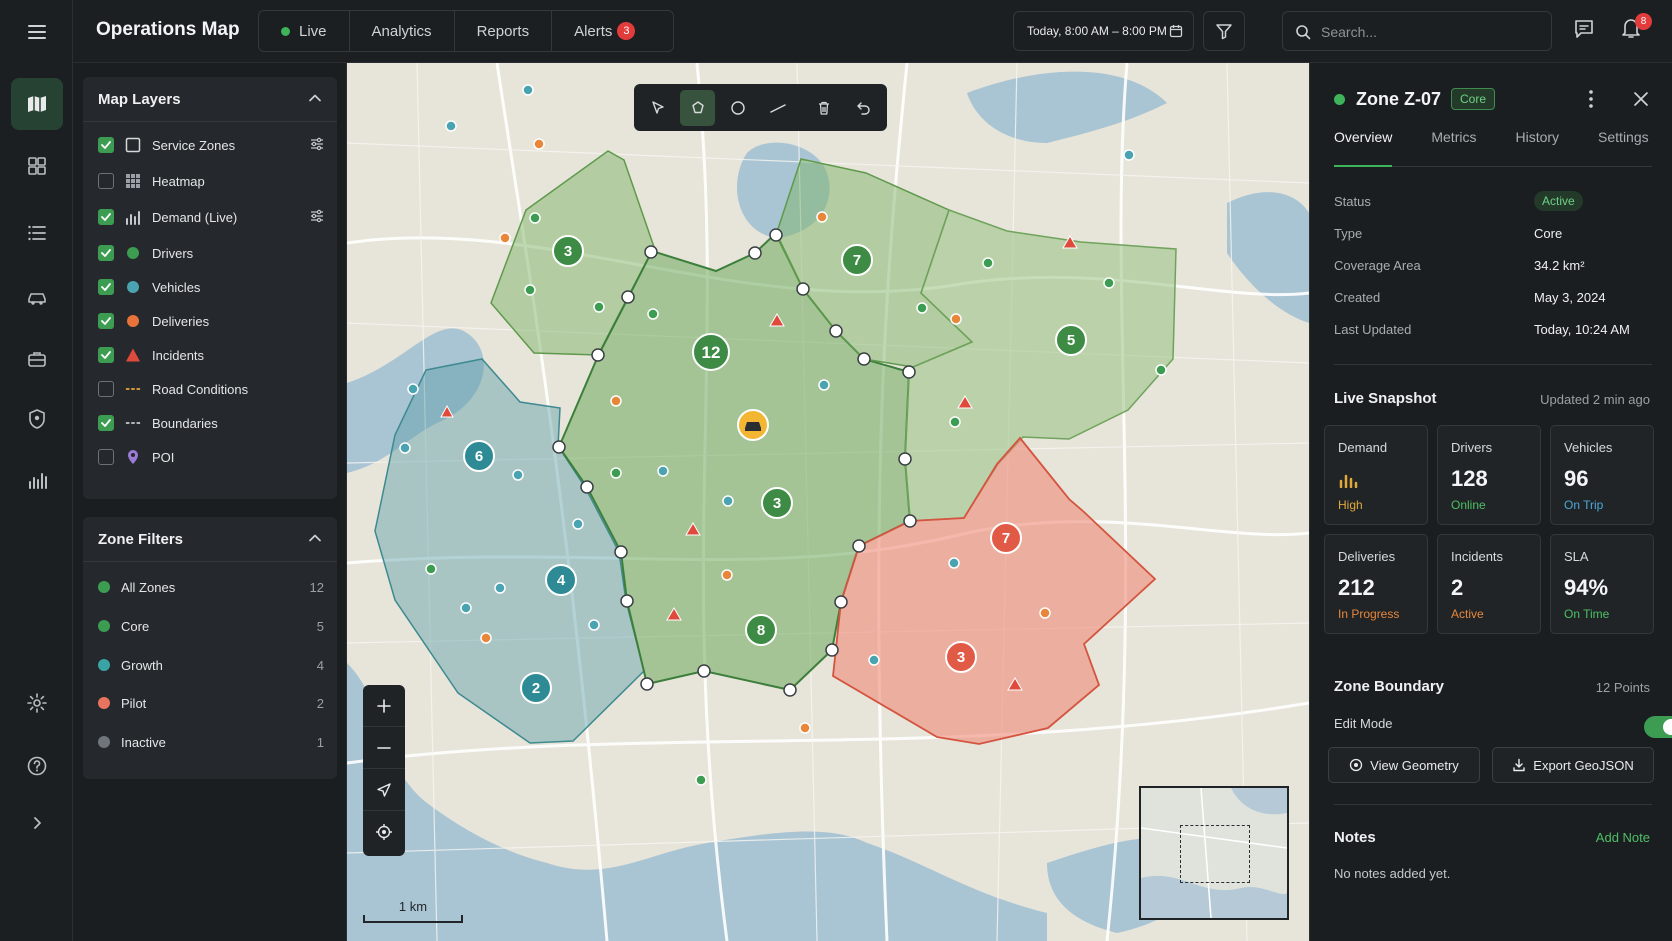 This screenshot has width=1672, height=941. I want to click on layer-label: Service Zones, so click(194, 145).